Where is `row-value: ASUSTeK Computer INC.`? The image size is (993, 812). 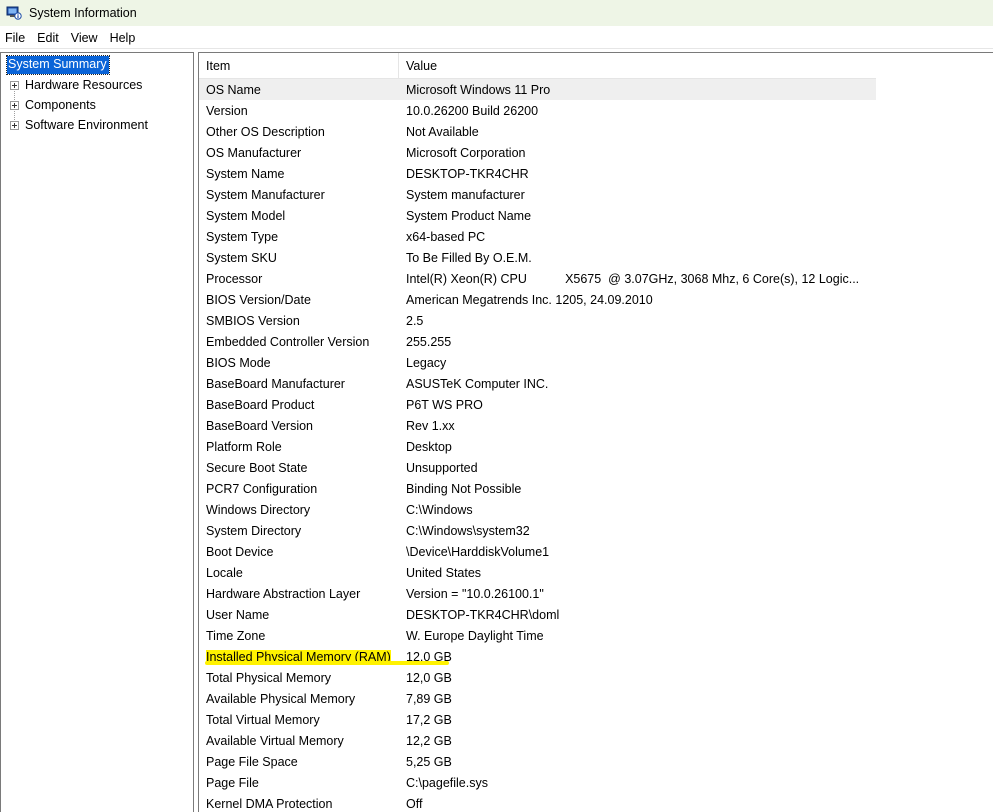 row-value: ASUSTeK Computer INC. is located at coordinates (477, 383).